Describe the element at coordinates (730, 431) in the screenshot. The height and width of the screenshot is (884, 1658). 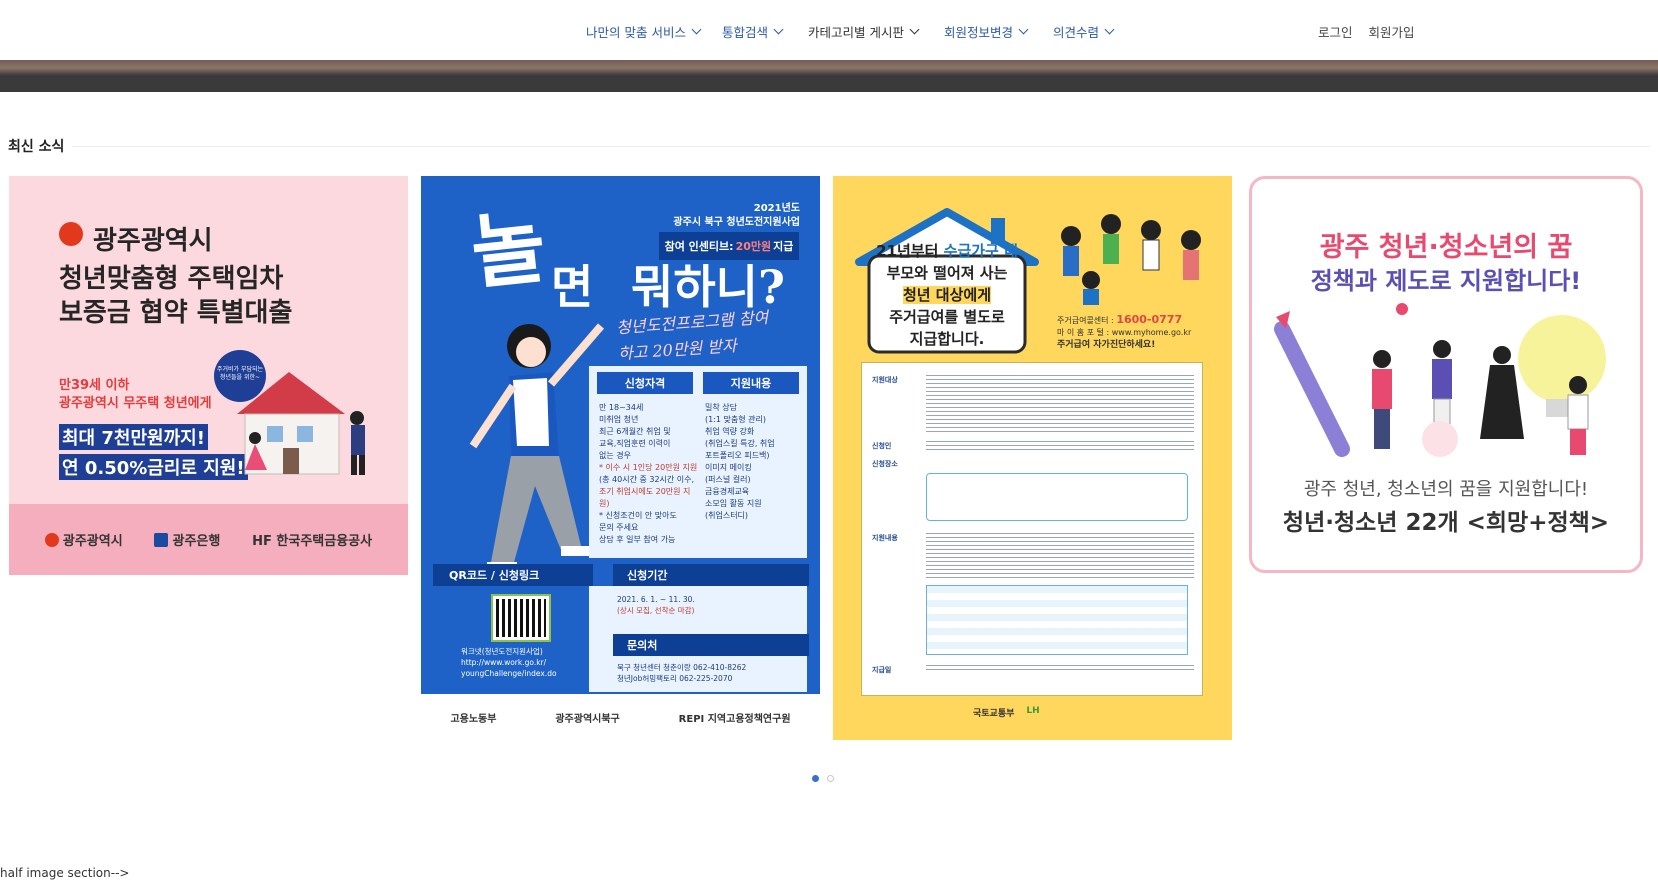
I see `support-line: 취업 역량 강화` at that location.